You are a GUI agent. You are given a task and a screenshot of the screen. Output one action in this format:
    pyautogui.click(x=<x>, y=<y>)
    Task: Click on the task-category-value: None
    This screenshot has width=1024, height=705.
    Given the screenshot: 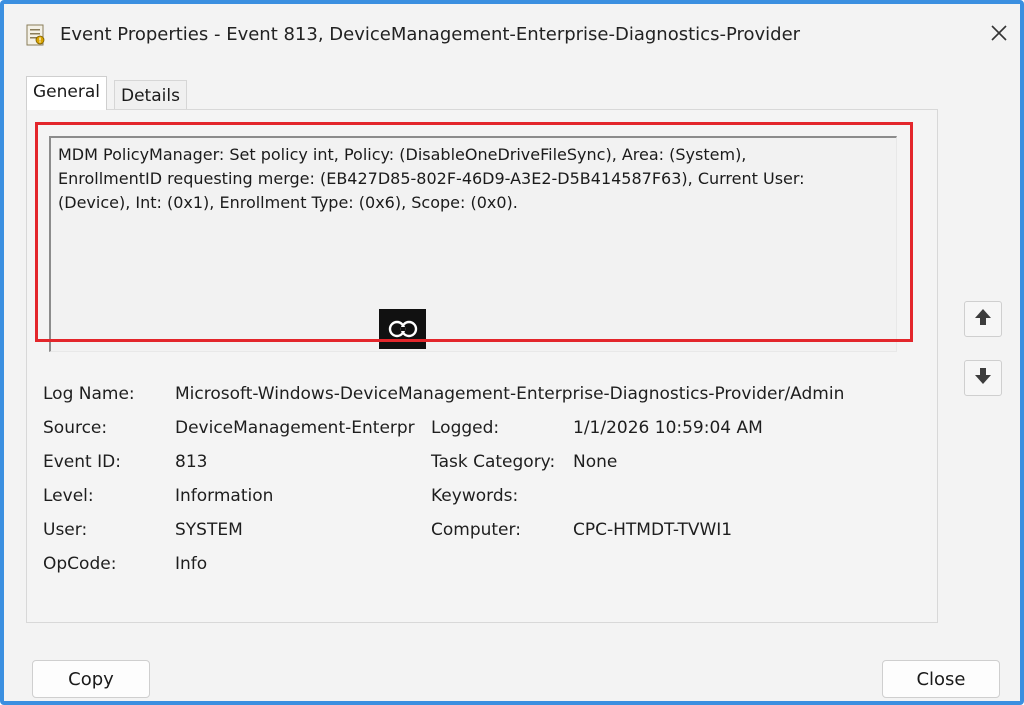 What is the action you would take?
    pyautogui.click(x=723, y=462)
    